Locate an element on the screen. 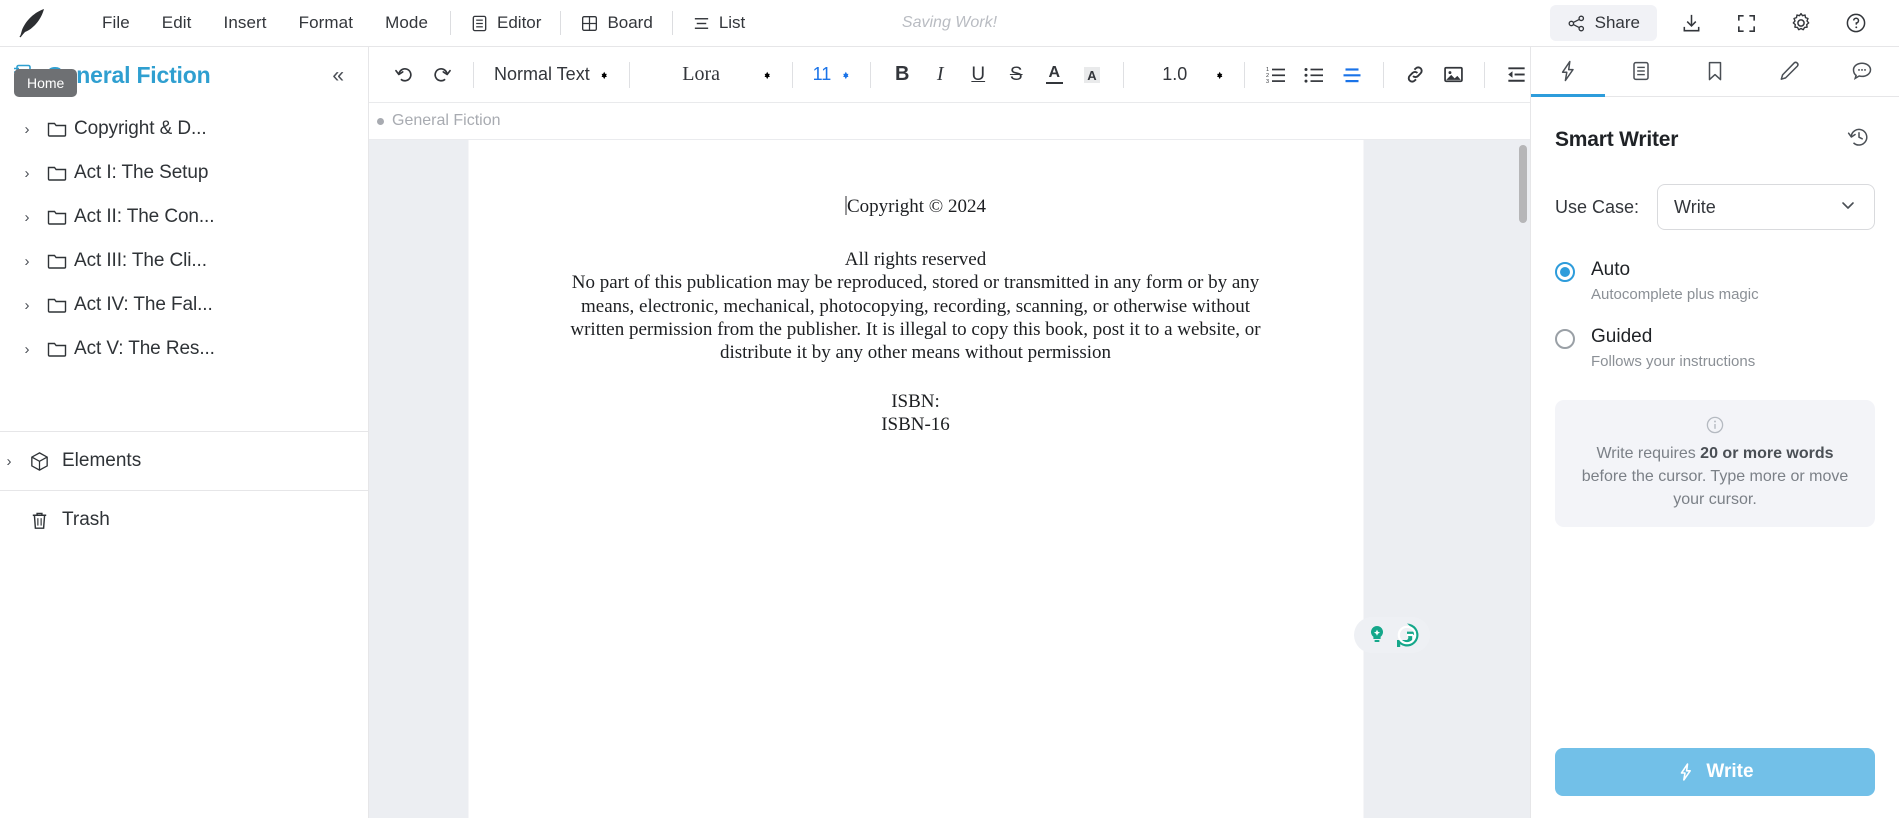  text-caret is located at coordinates (845, 205).